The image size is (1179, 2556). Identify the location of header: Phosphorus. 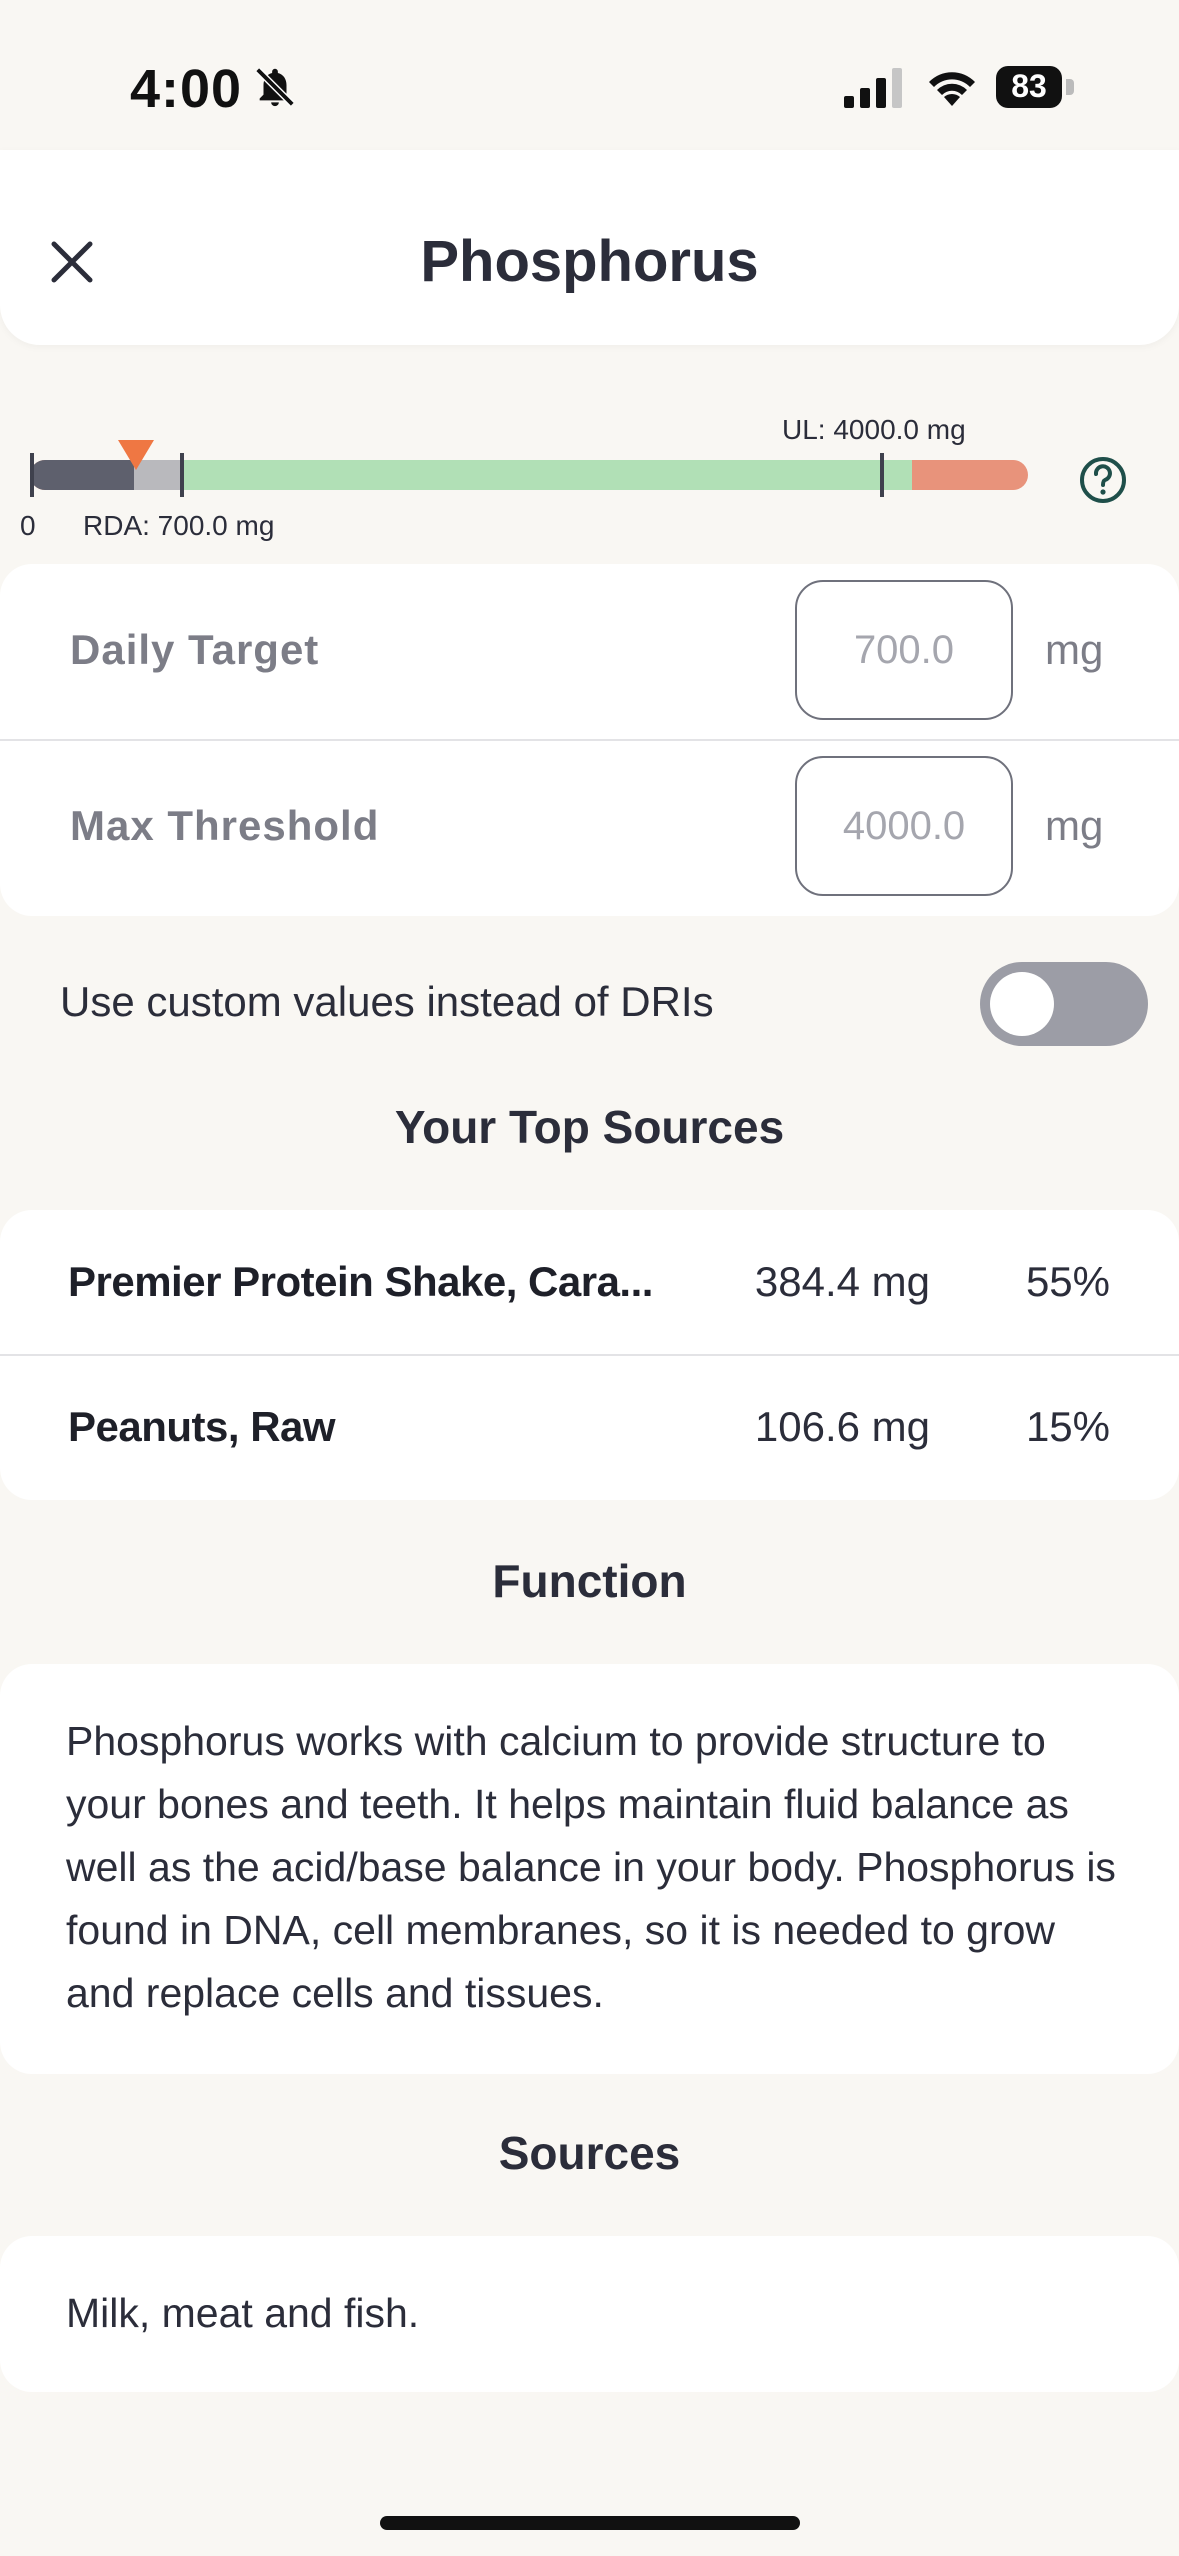
(589, 247).